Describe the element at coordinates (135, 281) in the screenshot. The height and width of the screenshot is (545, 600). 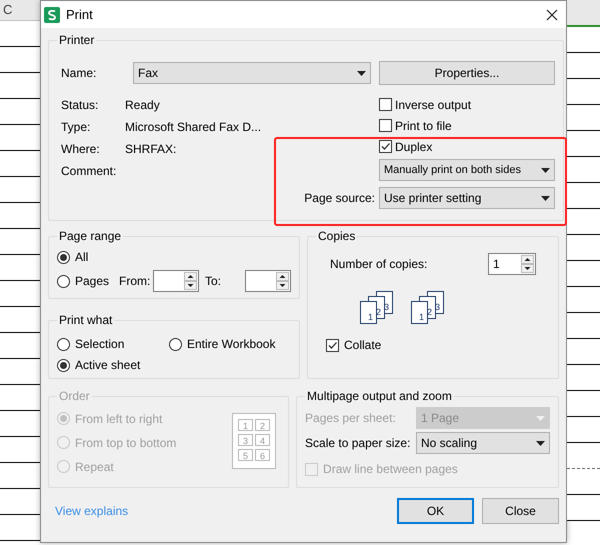
I see `field-label: From:` at that location.